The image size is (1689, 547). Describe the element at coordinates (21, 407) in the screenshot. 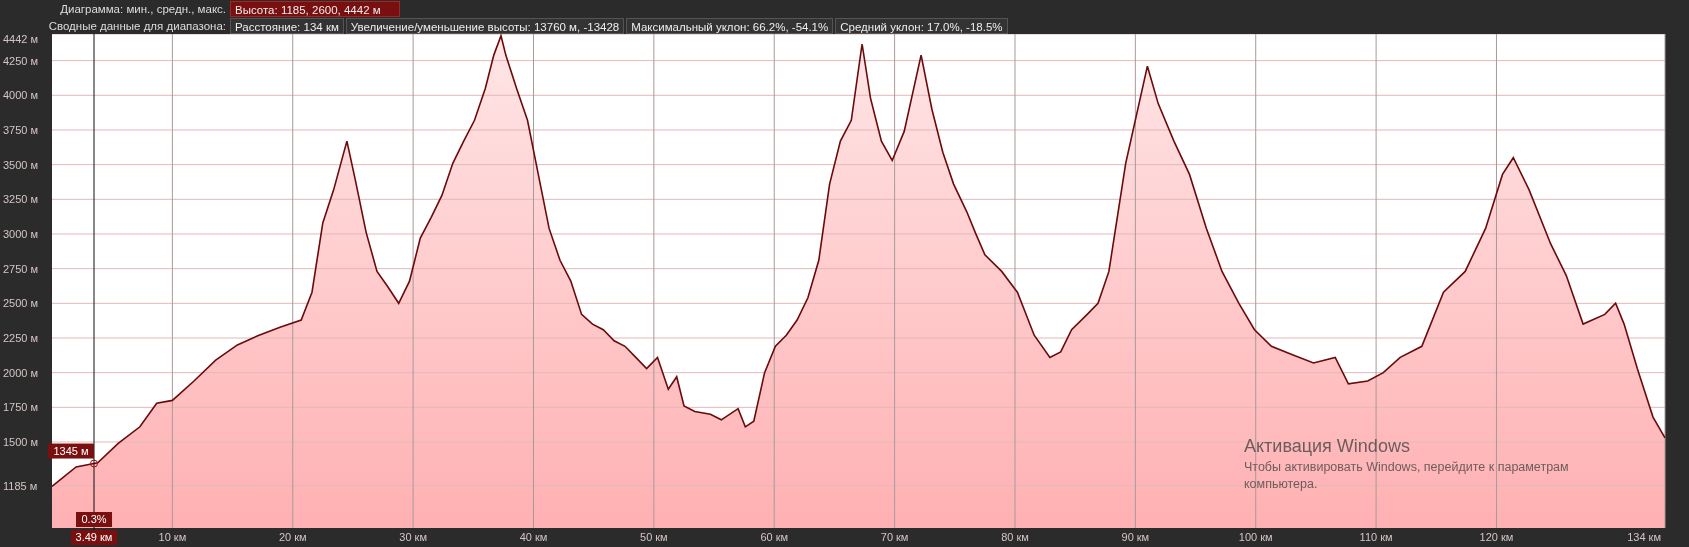

I see `y-axis-label: 1750 м` at that location.